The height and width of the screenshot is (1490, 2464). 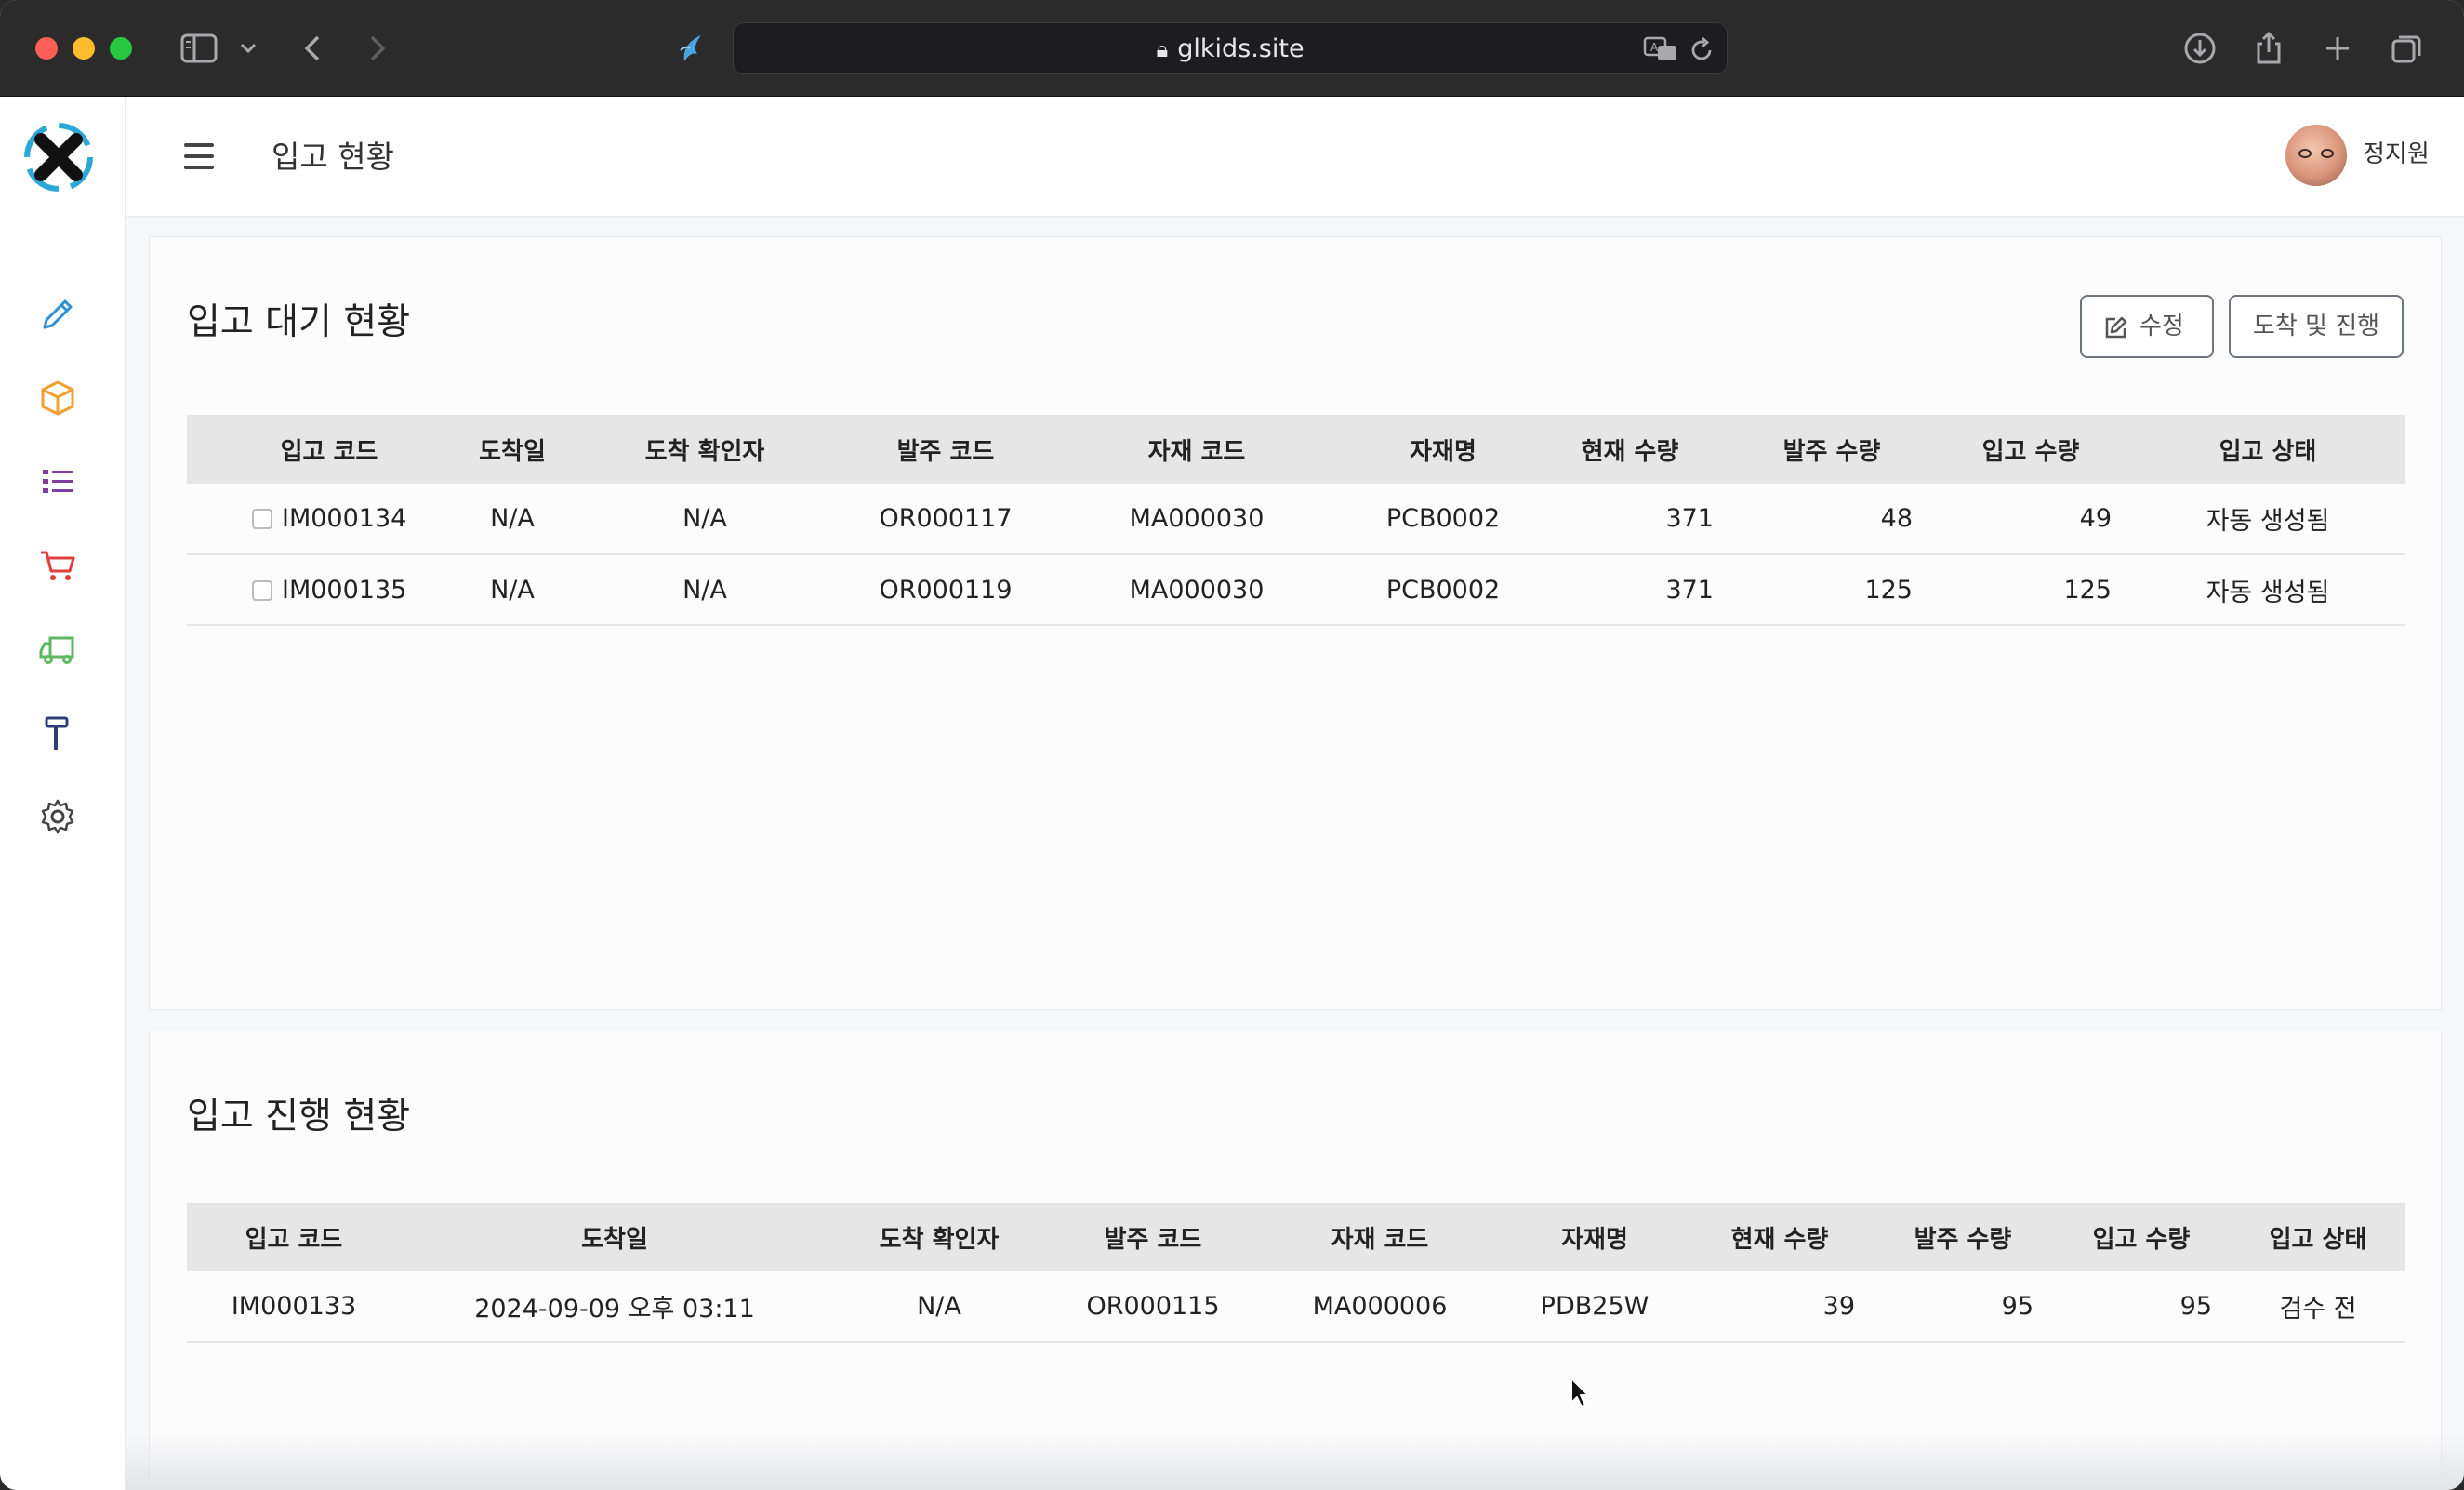 What do you see at coordinates (57, 732) in the screenshot?
I see `hammer-icon` at bounding box center [57, 732].